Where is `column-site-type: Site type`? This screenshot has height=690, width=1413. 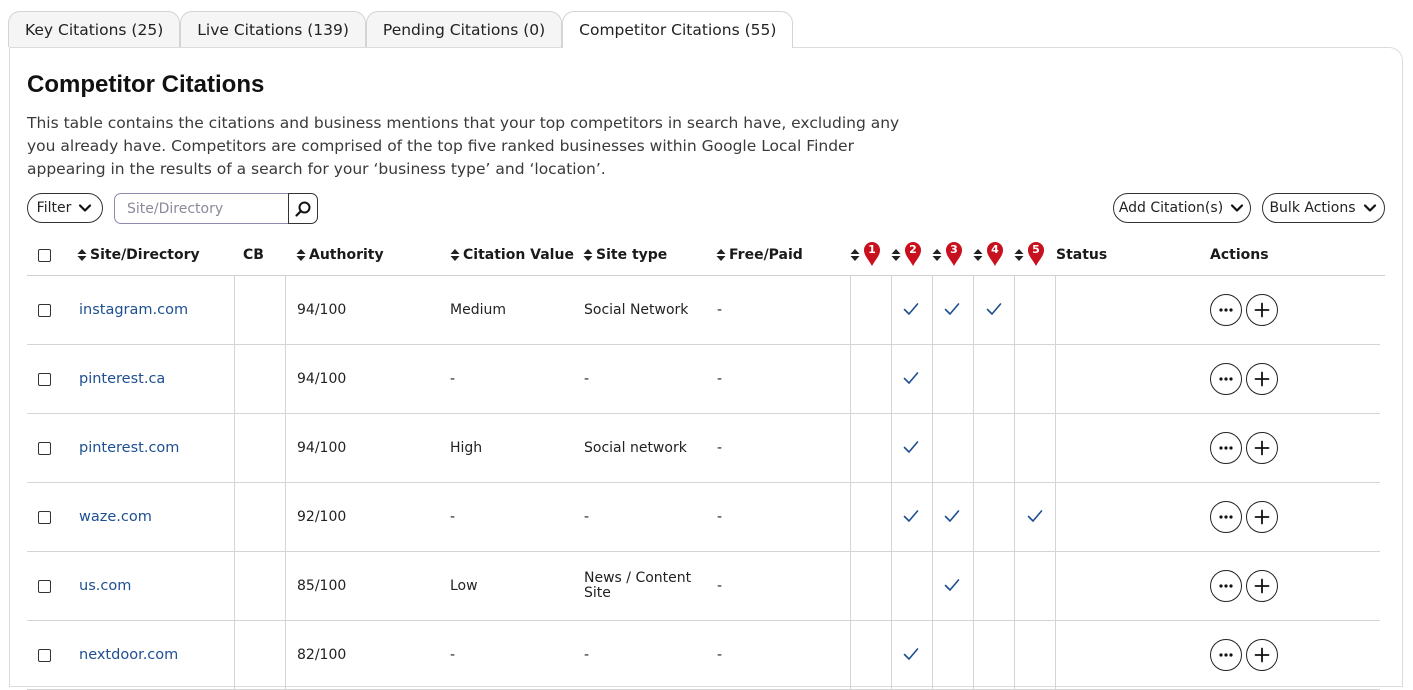 column-site-type: Site type is located at coordinates (625, 255).